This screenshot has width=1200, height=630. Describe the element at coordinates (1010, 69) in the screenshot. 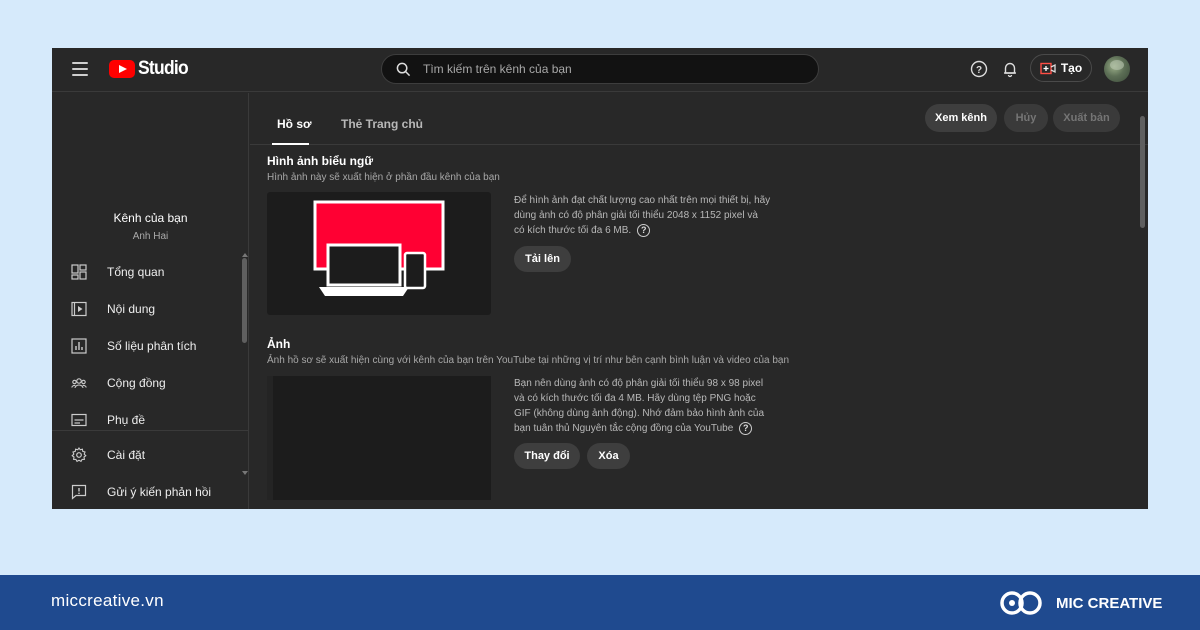

I see `notification-bell-icon` at that location.